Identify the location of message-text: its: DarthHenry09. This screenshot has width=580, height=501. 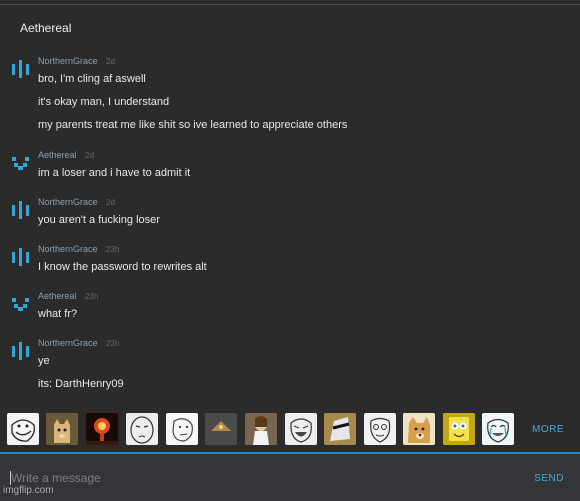
(81, 384).